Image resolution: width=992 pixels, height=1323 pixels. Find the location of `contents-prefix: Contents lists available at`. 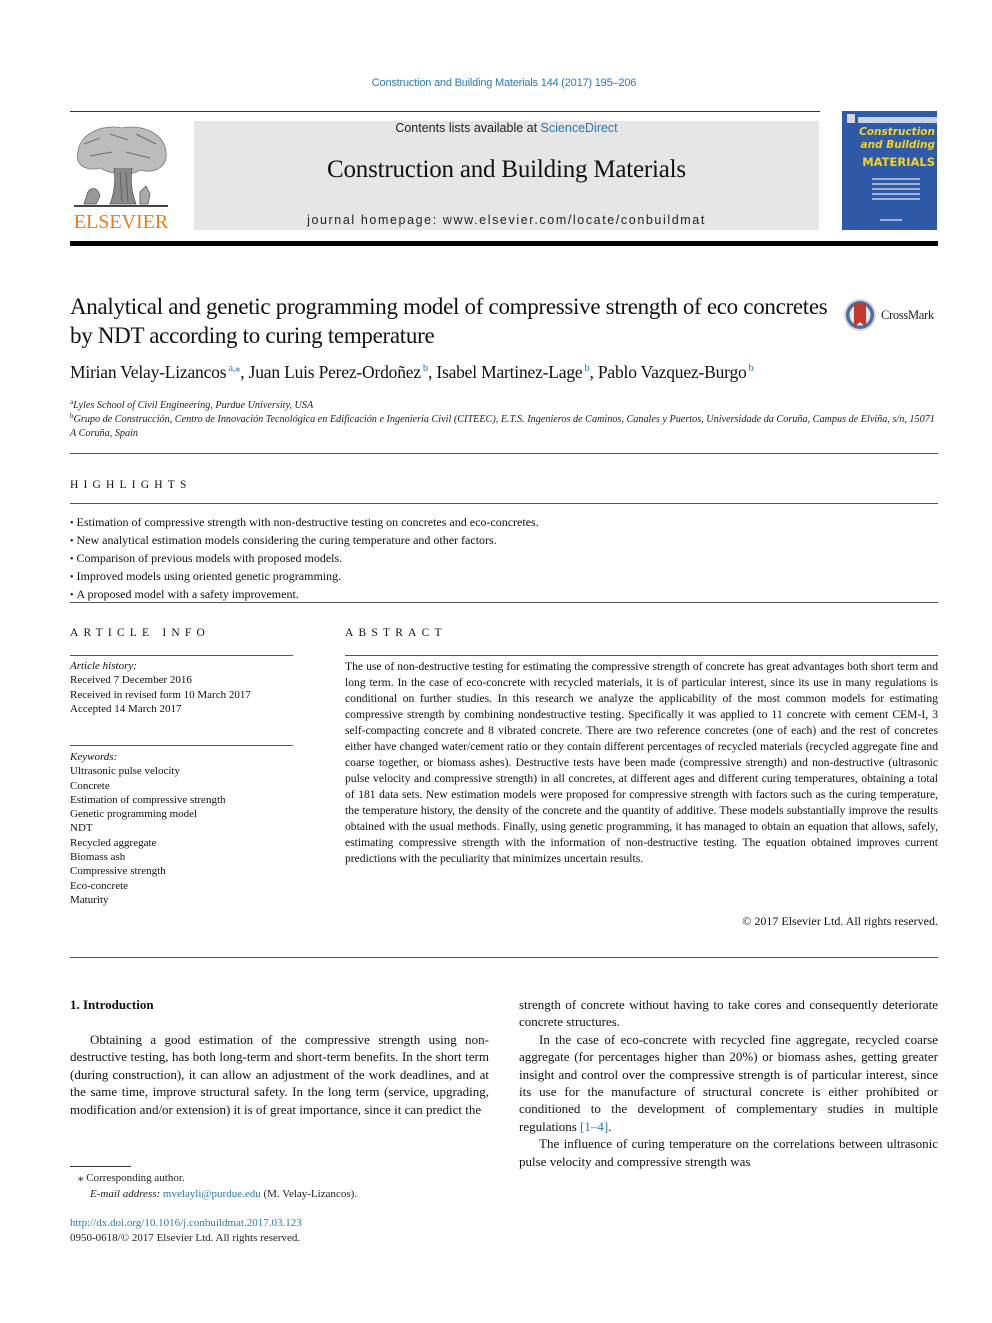

contents-prefix: Contents lists available at is located at coordinates (468, 128).